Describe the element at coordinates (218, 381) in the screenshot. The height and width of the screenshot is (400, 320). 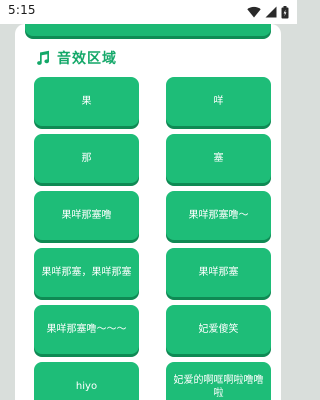
I see `sound-button: 妃爱的啊哐啊啦噜噜啦` at that location.